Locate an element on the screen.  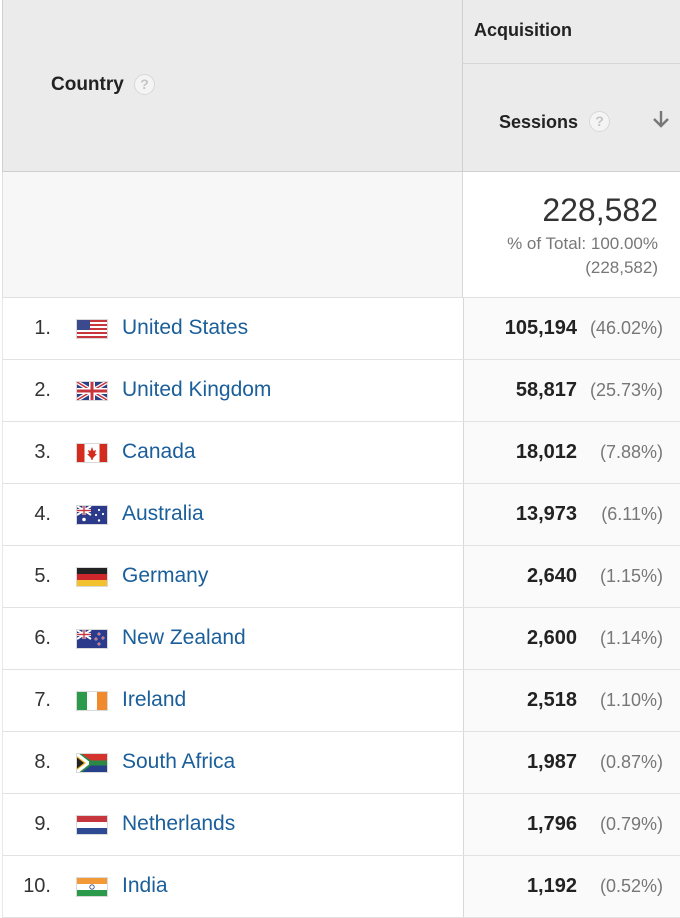
row-rank: 10. is located at coordinates (37, 886).